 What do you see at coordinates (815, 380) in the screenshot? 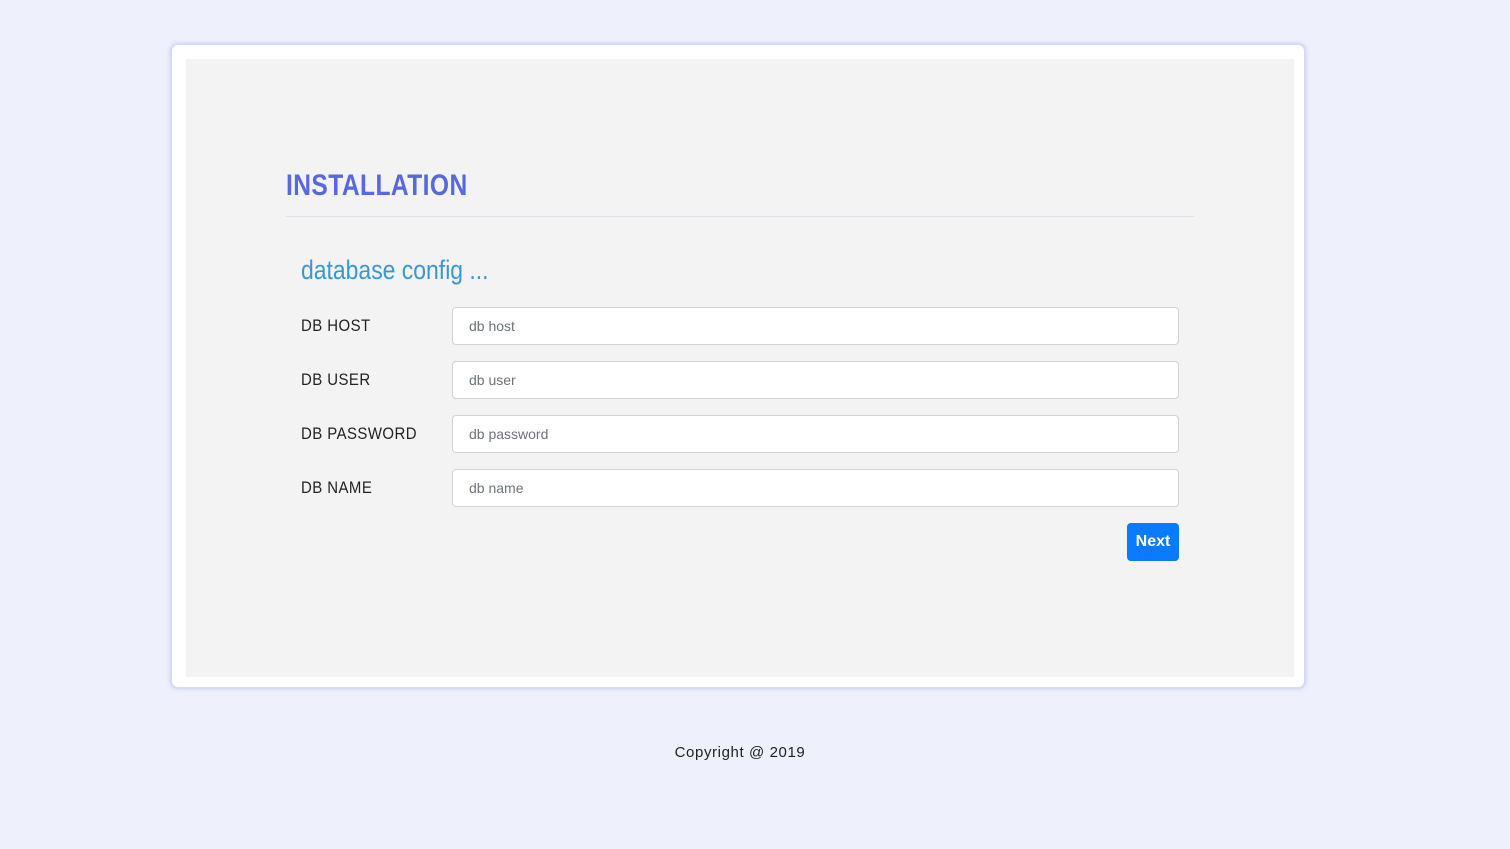
I see `db-user-input` at bounding box center [815, 380].